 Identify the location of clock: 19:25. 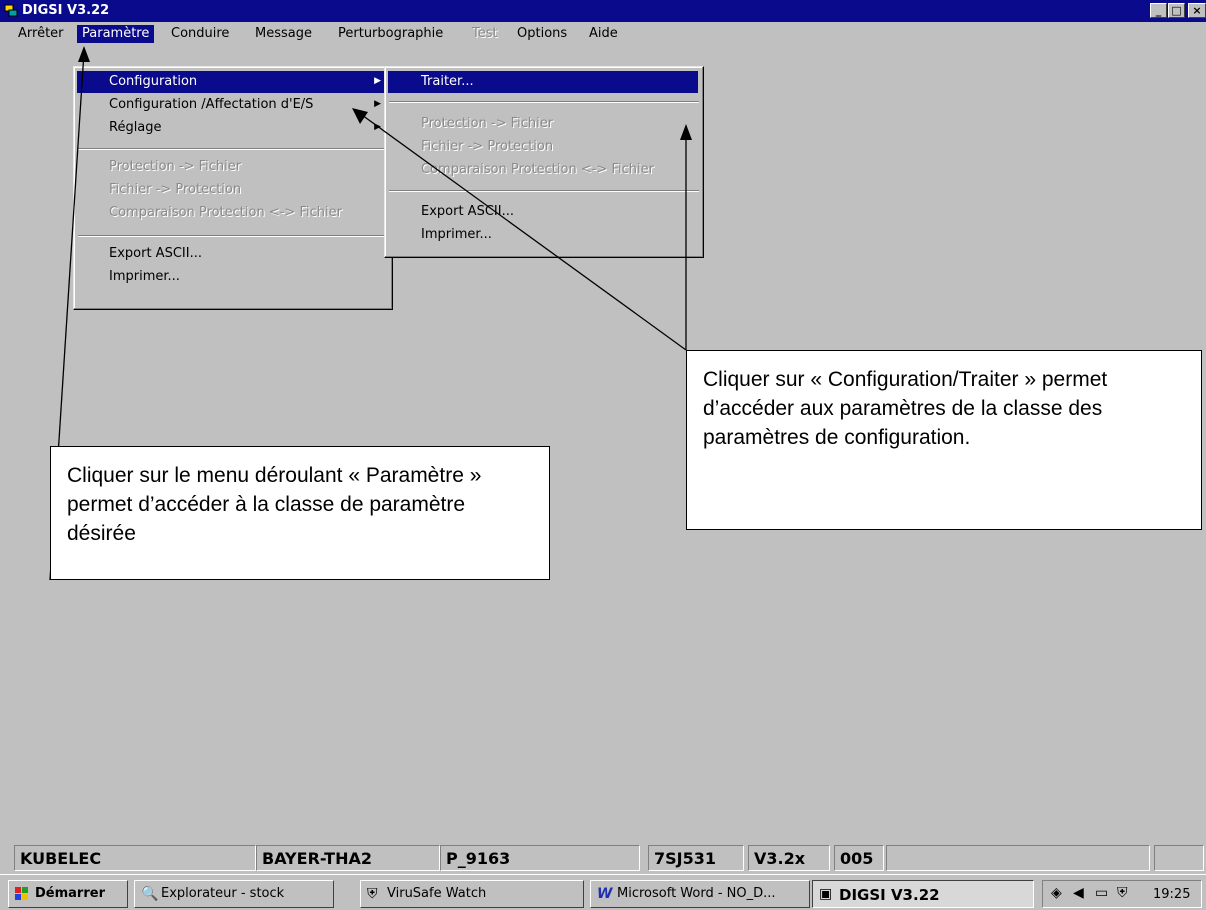
(1171, 894).